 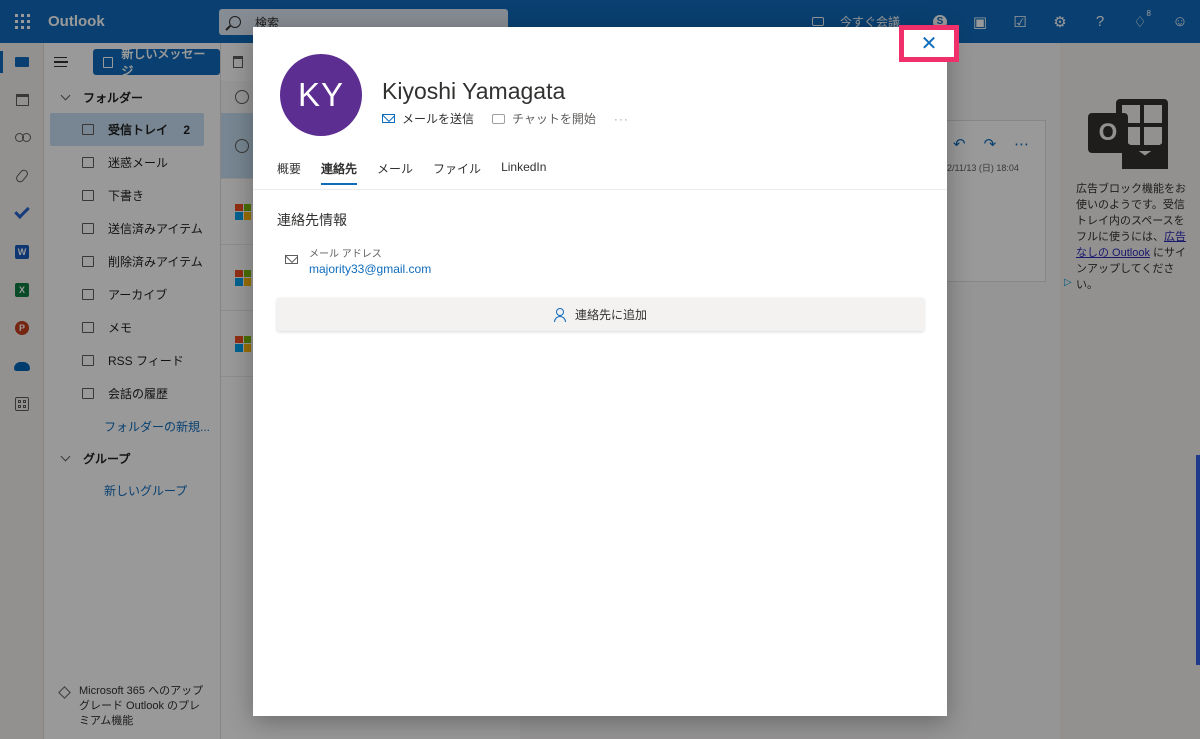 I want to click on contact-tabs: 概要 連絡先 メール ファイル LinkedIn, so click(x=421, y=172).